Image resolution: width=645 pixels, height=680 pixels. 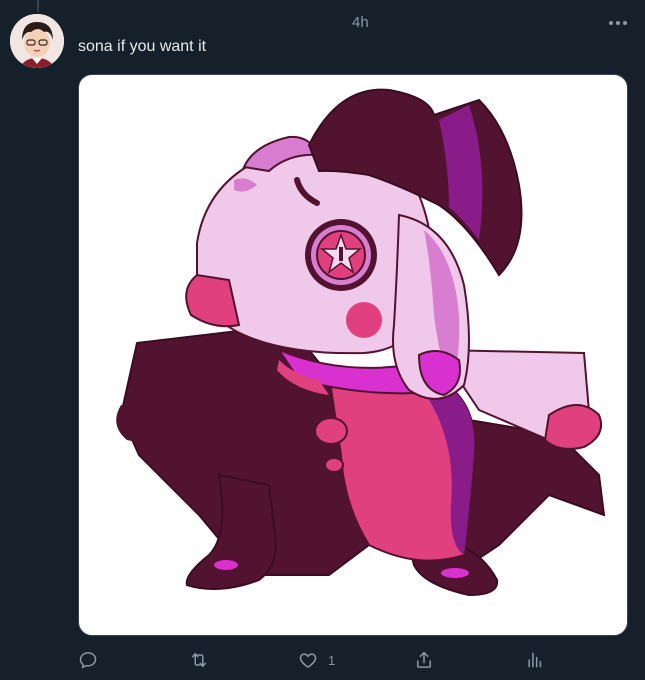 What do you see at coordinates (332, 660) in the screenshot?
I see `like-count: 1` at bounding box center [332, 660].